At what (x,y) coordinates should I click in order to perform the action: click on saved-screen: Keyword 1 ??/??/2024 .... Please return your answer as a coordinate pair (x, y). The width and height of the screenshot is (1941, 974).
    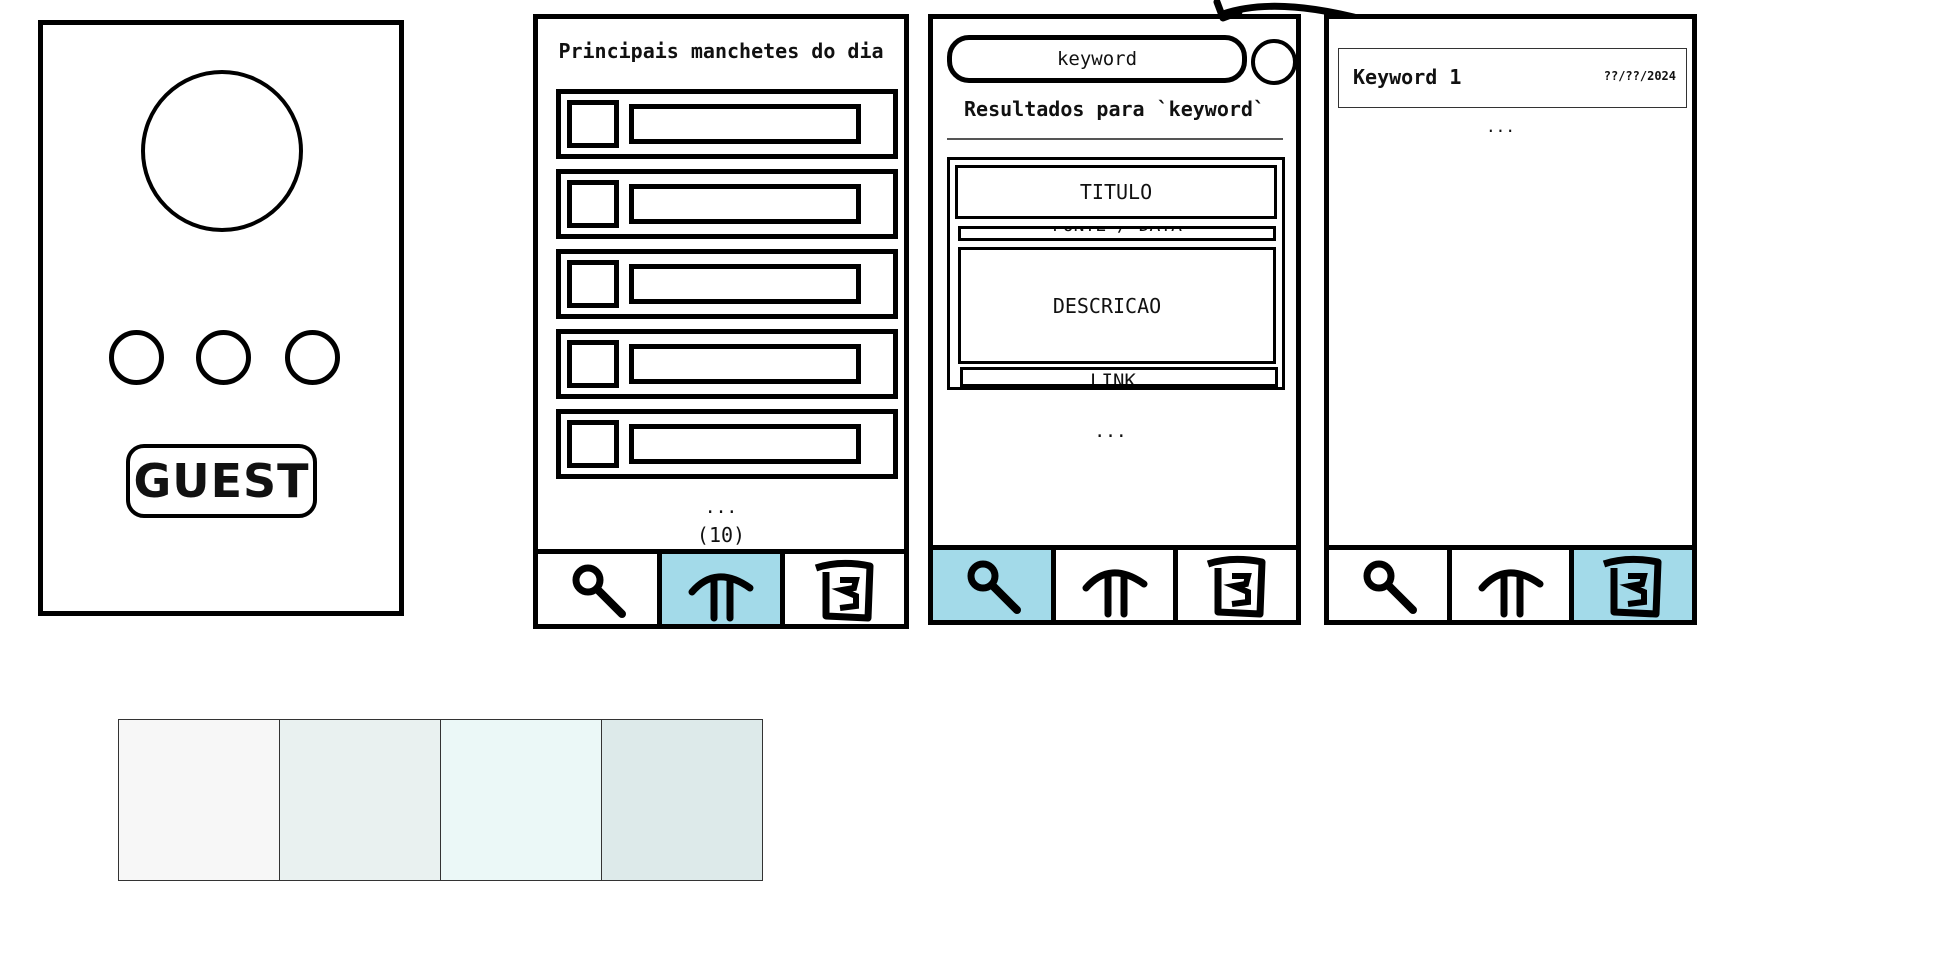
    Looking at the image, I should click on (1510, 319).